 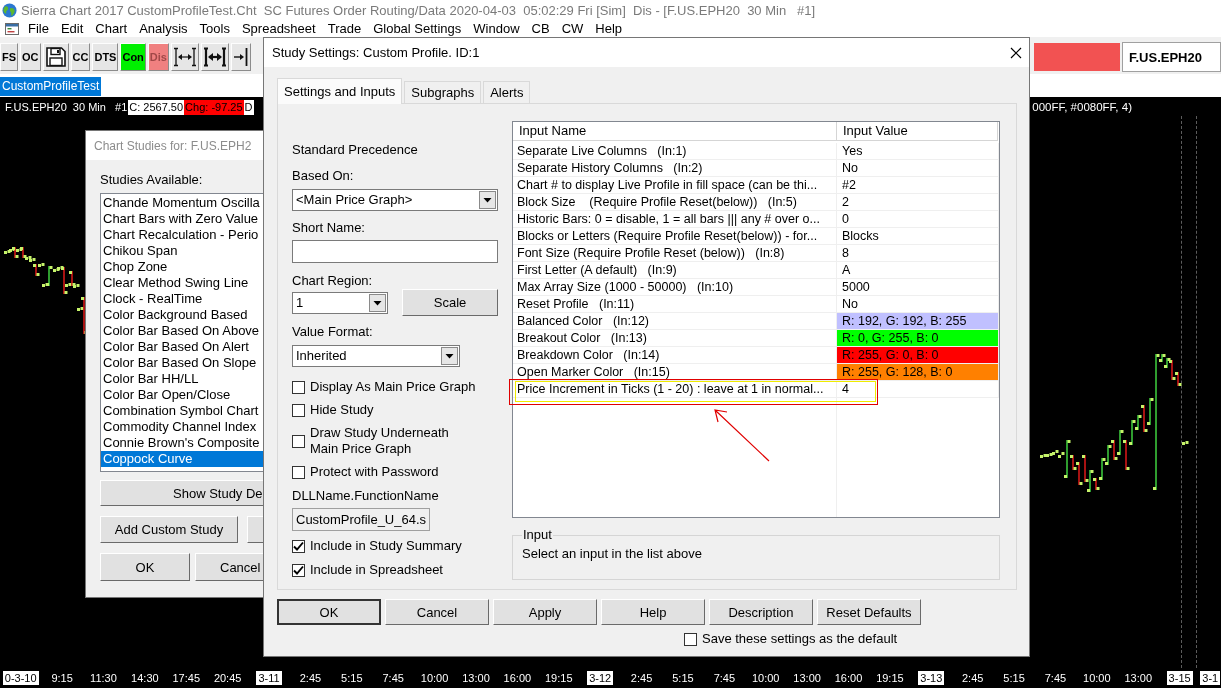 I want to click on menu-item: Trade, so click(x=344, y=29).